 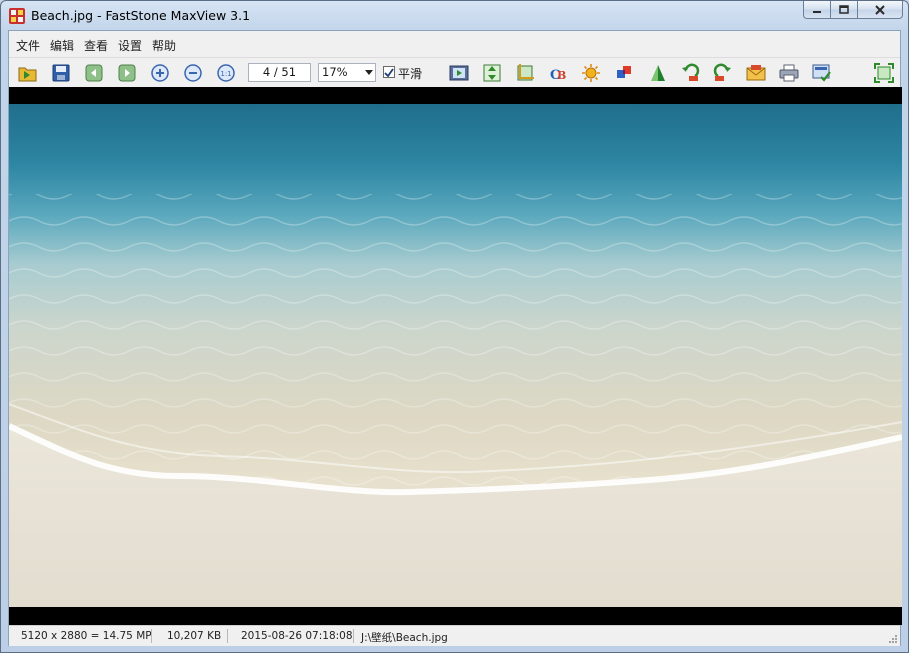 I want to click on text-icon: C B, so click(x=558, y=73).